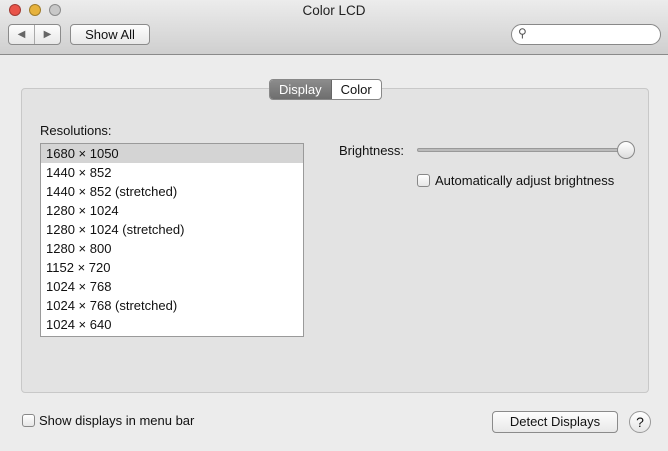  I want to click on resolution-item: 1680 × 1050, so click(172, 153).